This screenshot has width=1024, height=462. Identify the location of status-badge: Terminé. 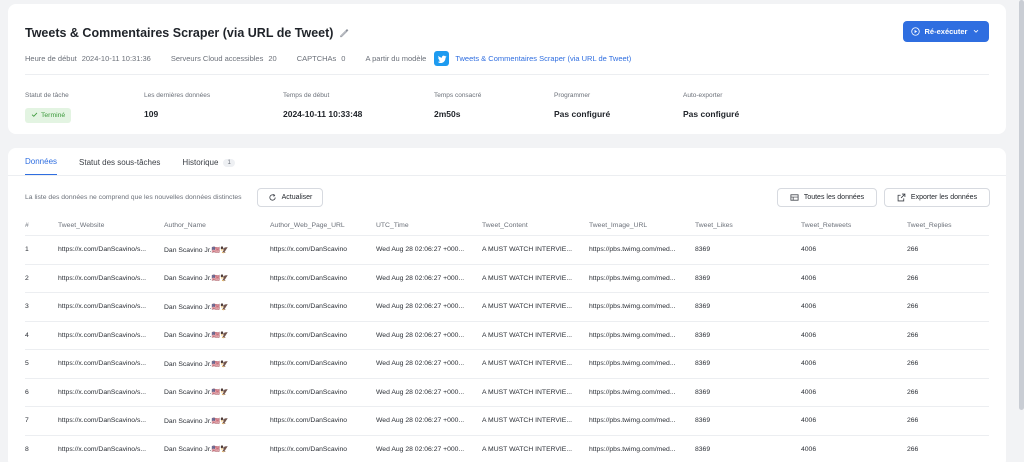
(48, 115).